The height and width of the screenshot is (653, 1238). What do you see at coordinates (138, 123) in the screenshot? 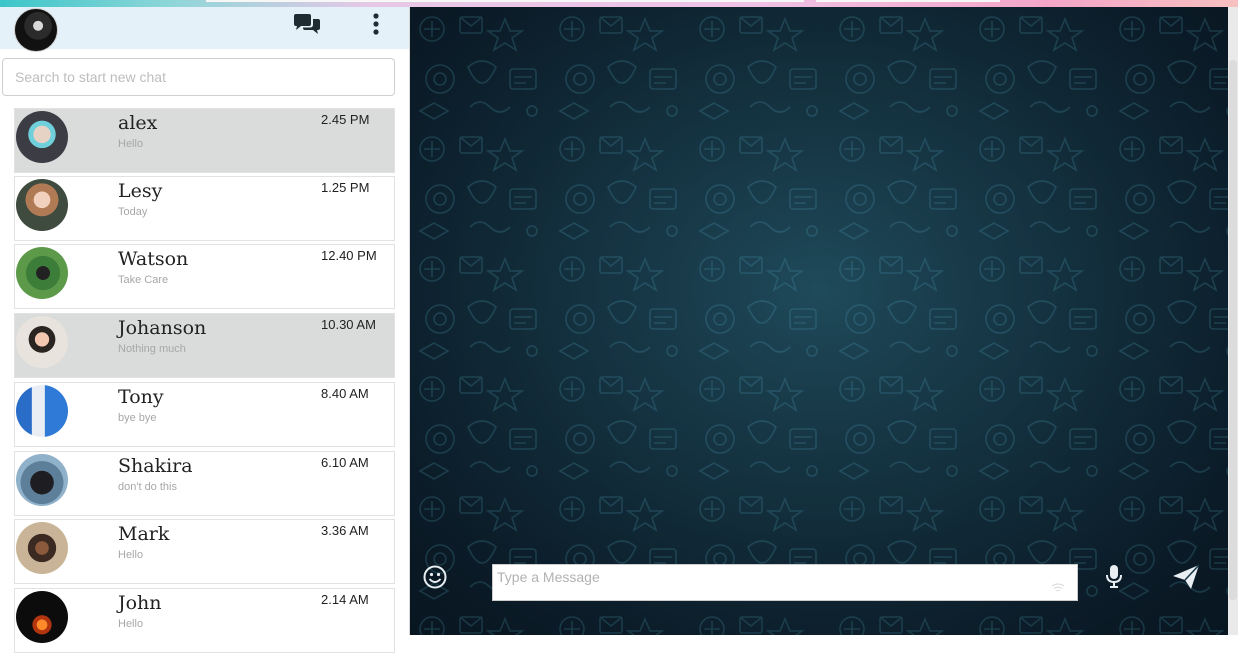
I see `contact-name: alex` at bounding box center [138, 123].